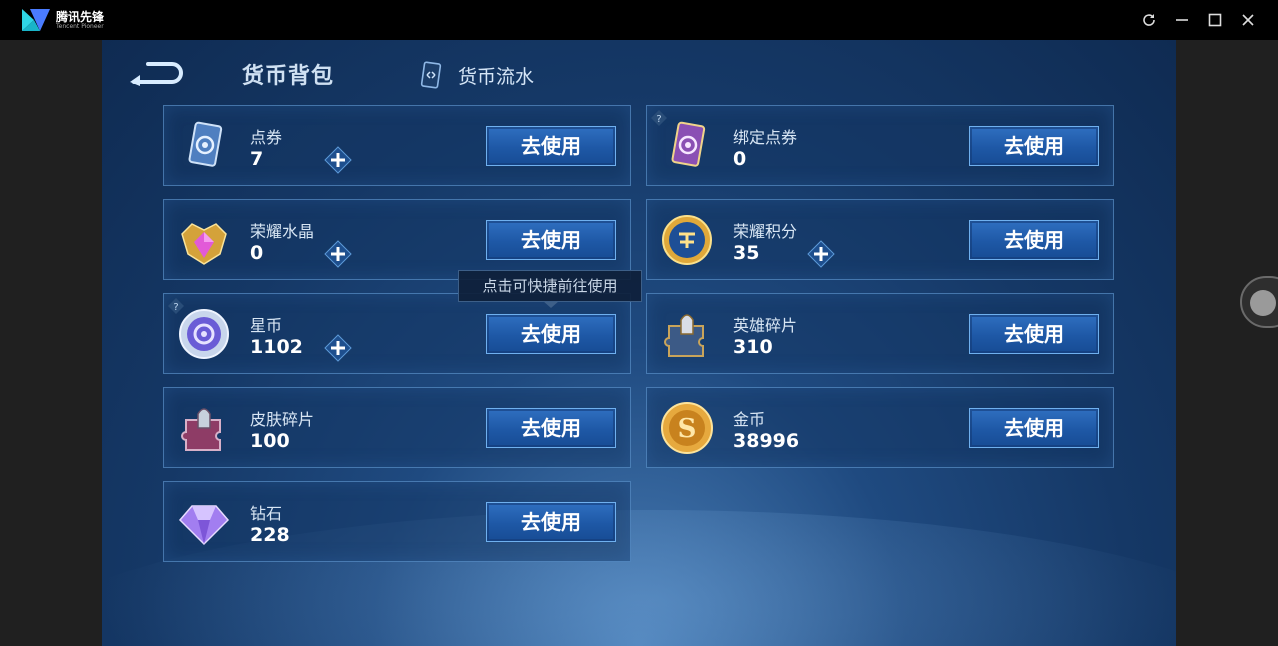 This screenshot has height=646, width=1278. I want to click on gold-coin-icon: S, so click(687, 428).